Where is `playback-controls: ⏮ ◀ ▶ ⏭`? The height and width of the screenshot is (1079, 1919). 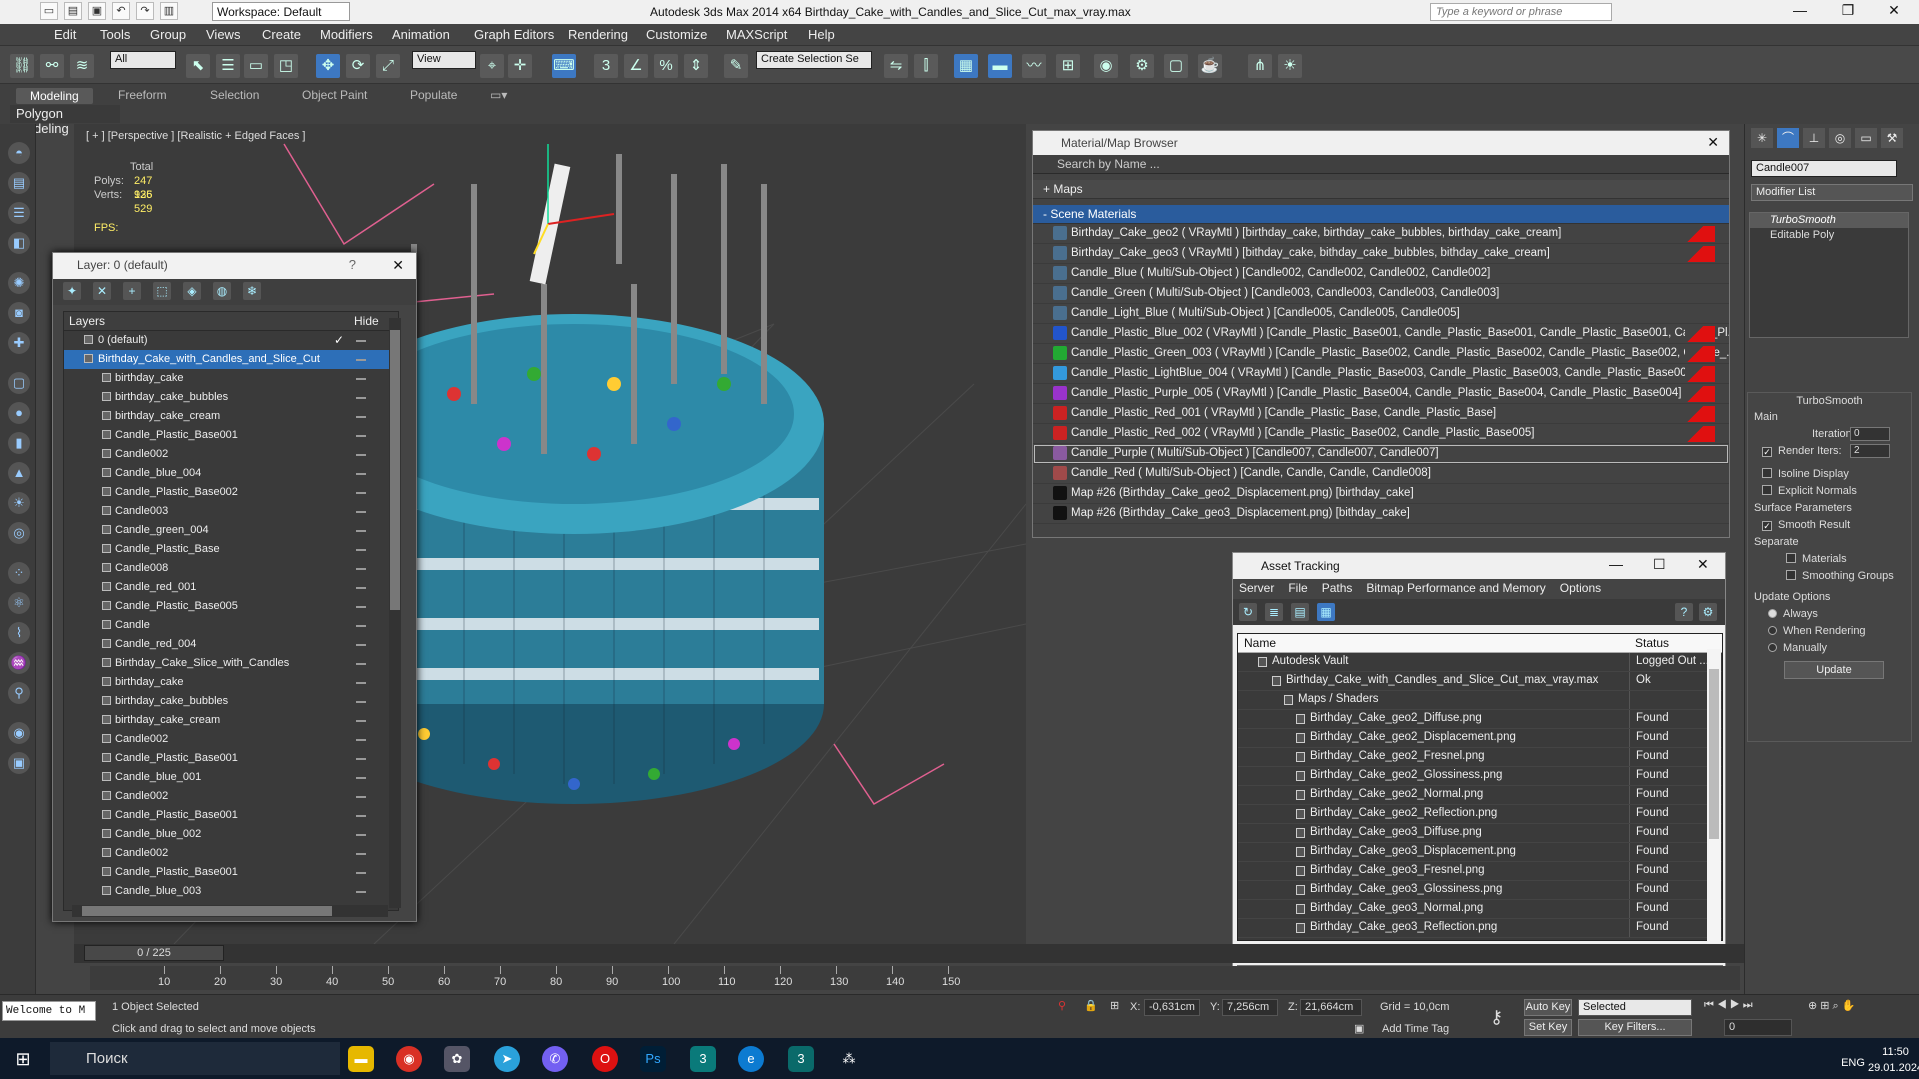
playback-controls: ⏮ ◀ ▶ ⏭ is located at coordinates (1728, 1005).